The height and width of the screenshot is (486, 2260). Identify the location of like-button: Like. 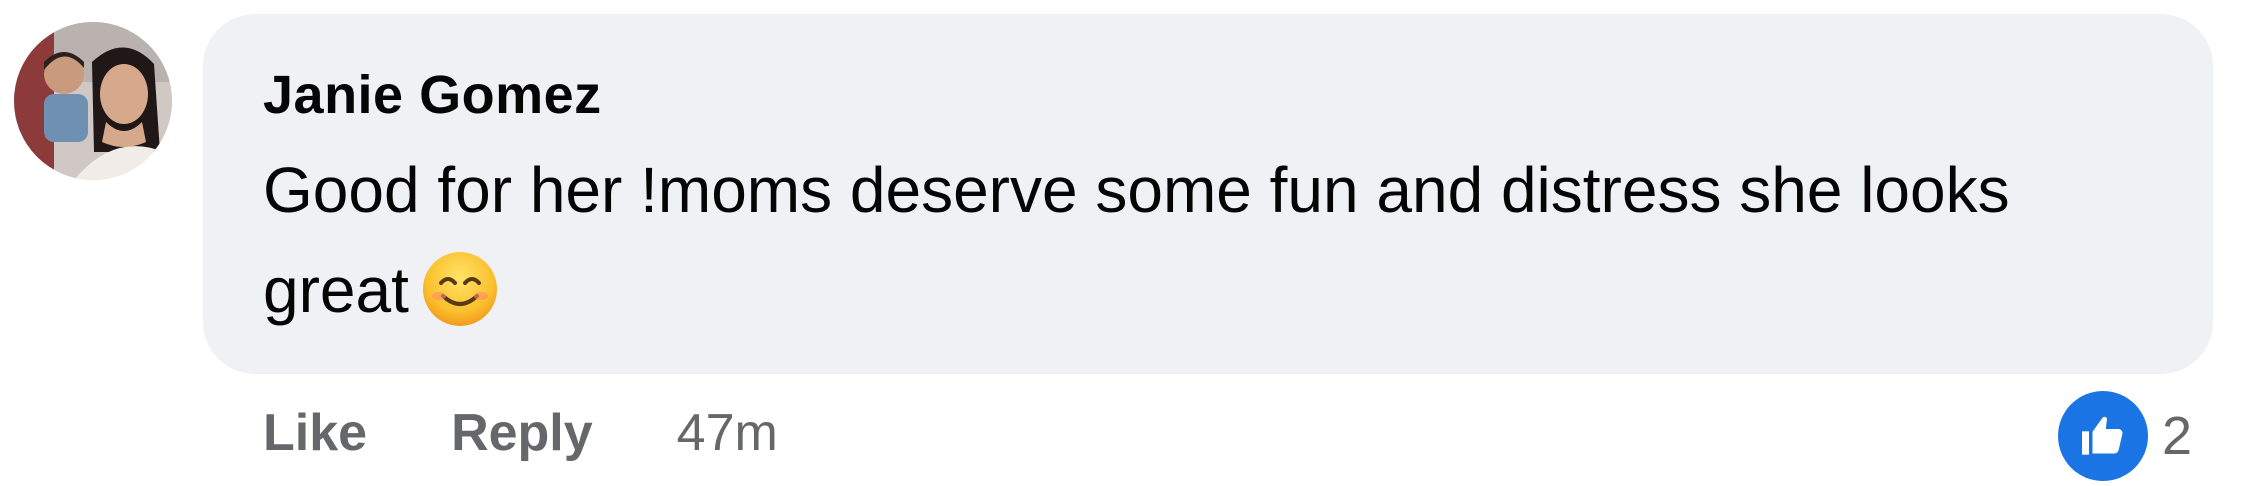
(315, 433).